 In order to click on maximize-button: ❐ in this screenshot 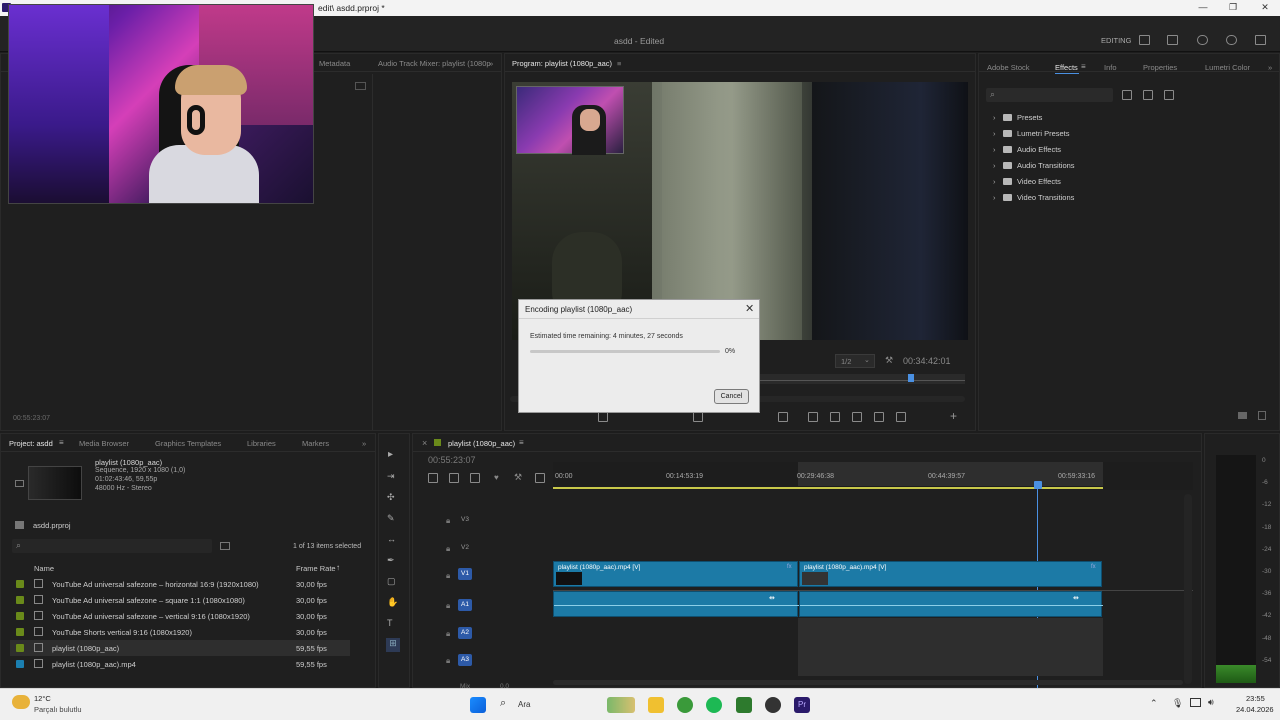, I will do `click(1233, 8)`.